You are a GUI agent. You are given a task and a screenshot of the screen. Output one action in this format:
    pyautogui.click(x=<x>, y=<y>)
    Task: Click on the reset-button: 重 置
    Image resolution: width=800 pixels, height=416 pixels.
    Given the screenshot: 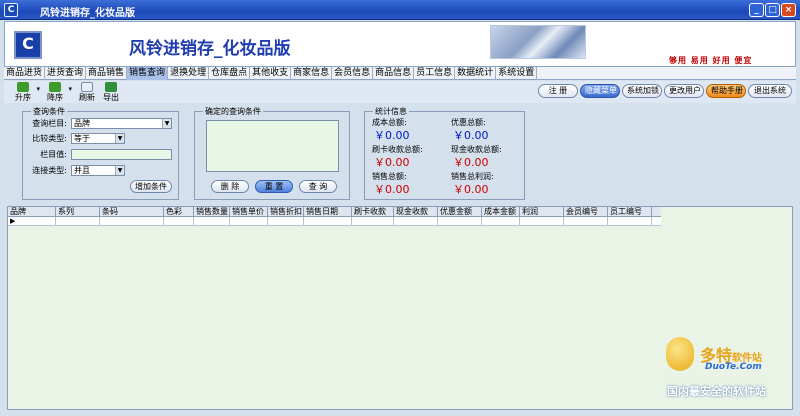 What is the action you would take?
    pyautogui.click(x=274, y=186)
    